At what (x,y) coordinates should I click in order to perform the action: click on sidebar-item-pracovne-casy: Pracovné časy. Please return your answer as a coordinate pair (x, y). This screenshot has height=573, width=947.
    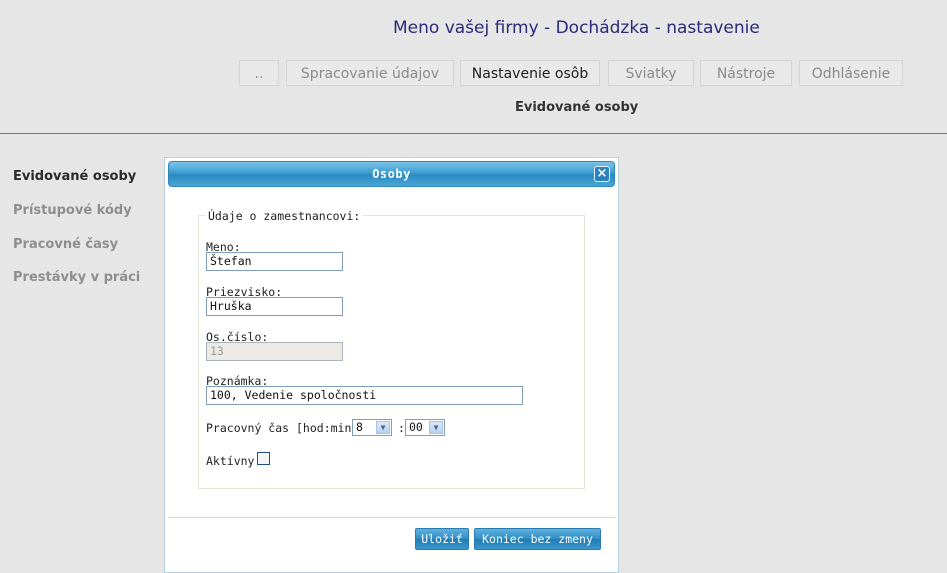
    Looking at the image, I should click on (65, 244).